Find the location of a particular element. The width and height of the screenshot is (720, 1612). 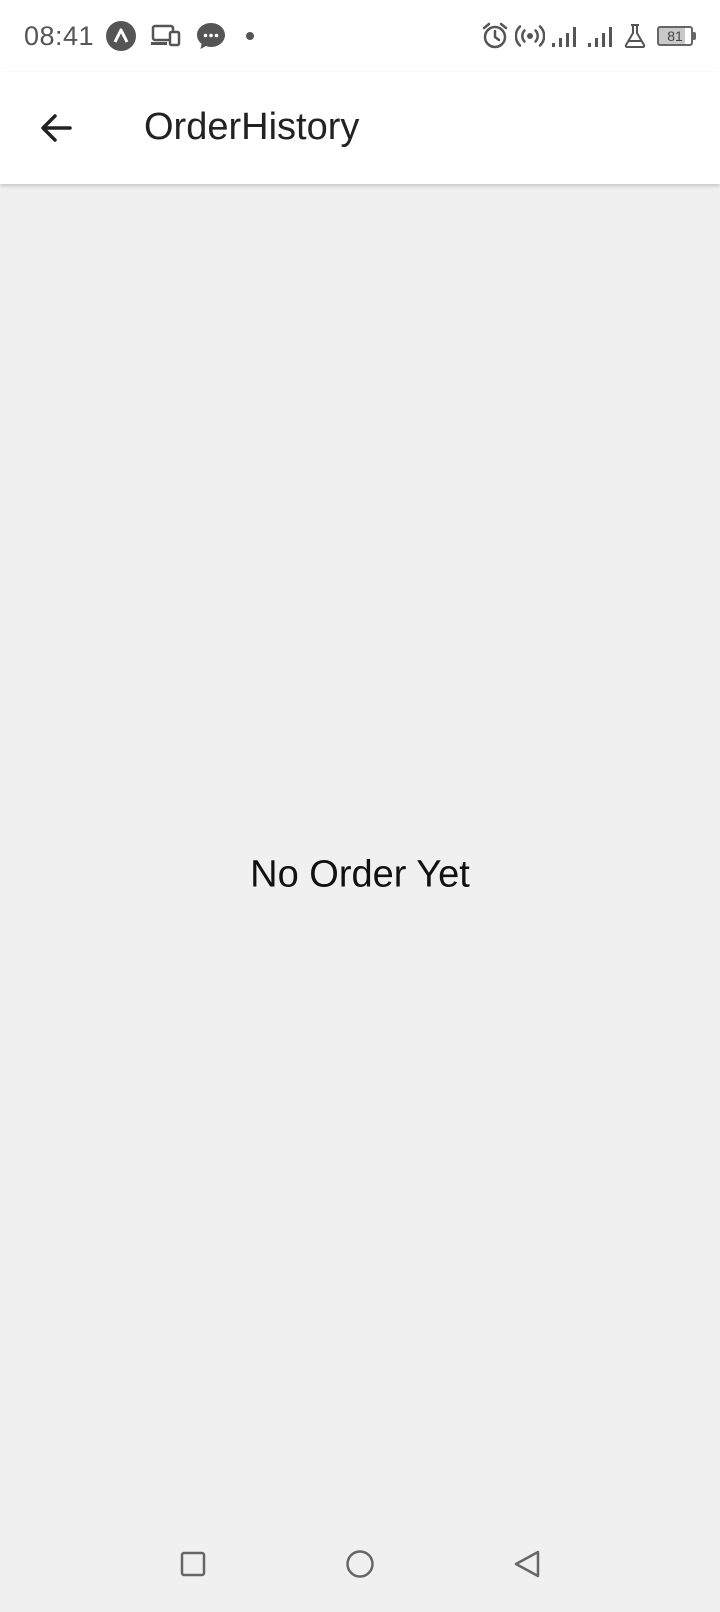

home-button is located at coordinates (360, 1564).